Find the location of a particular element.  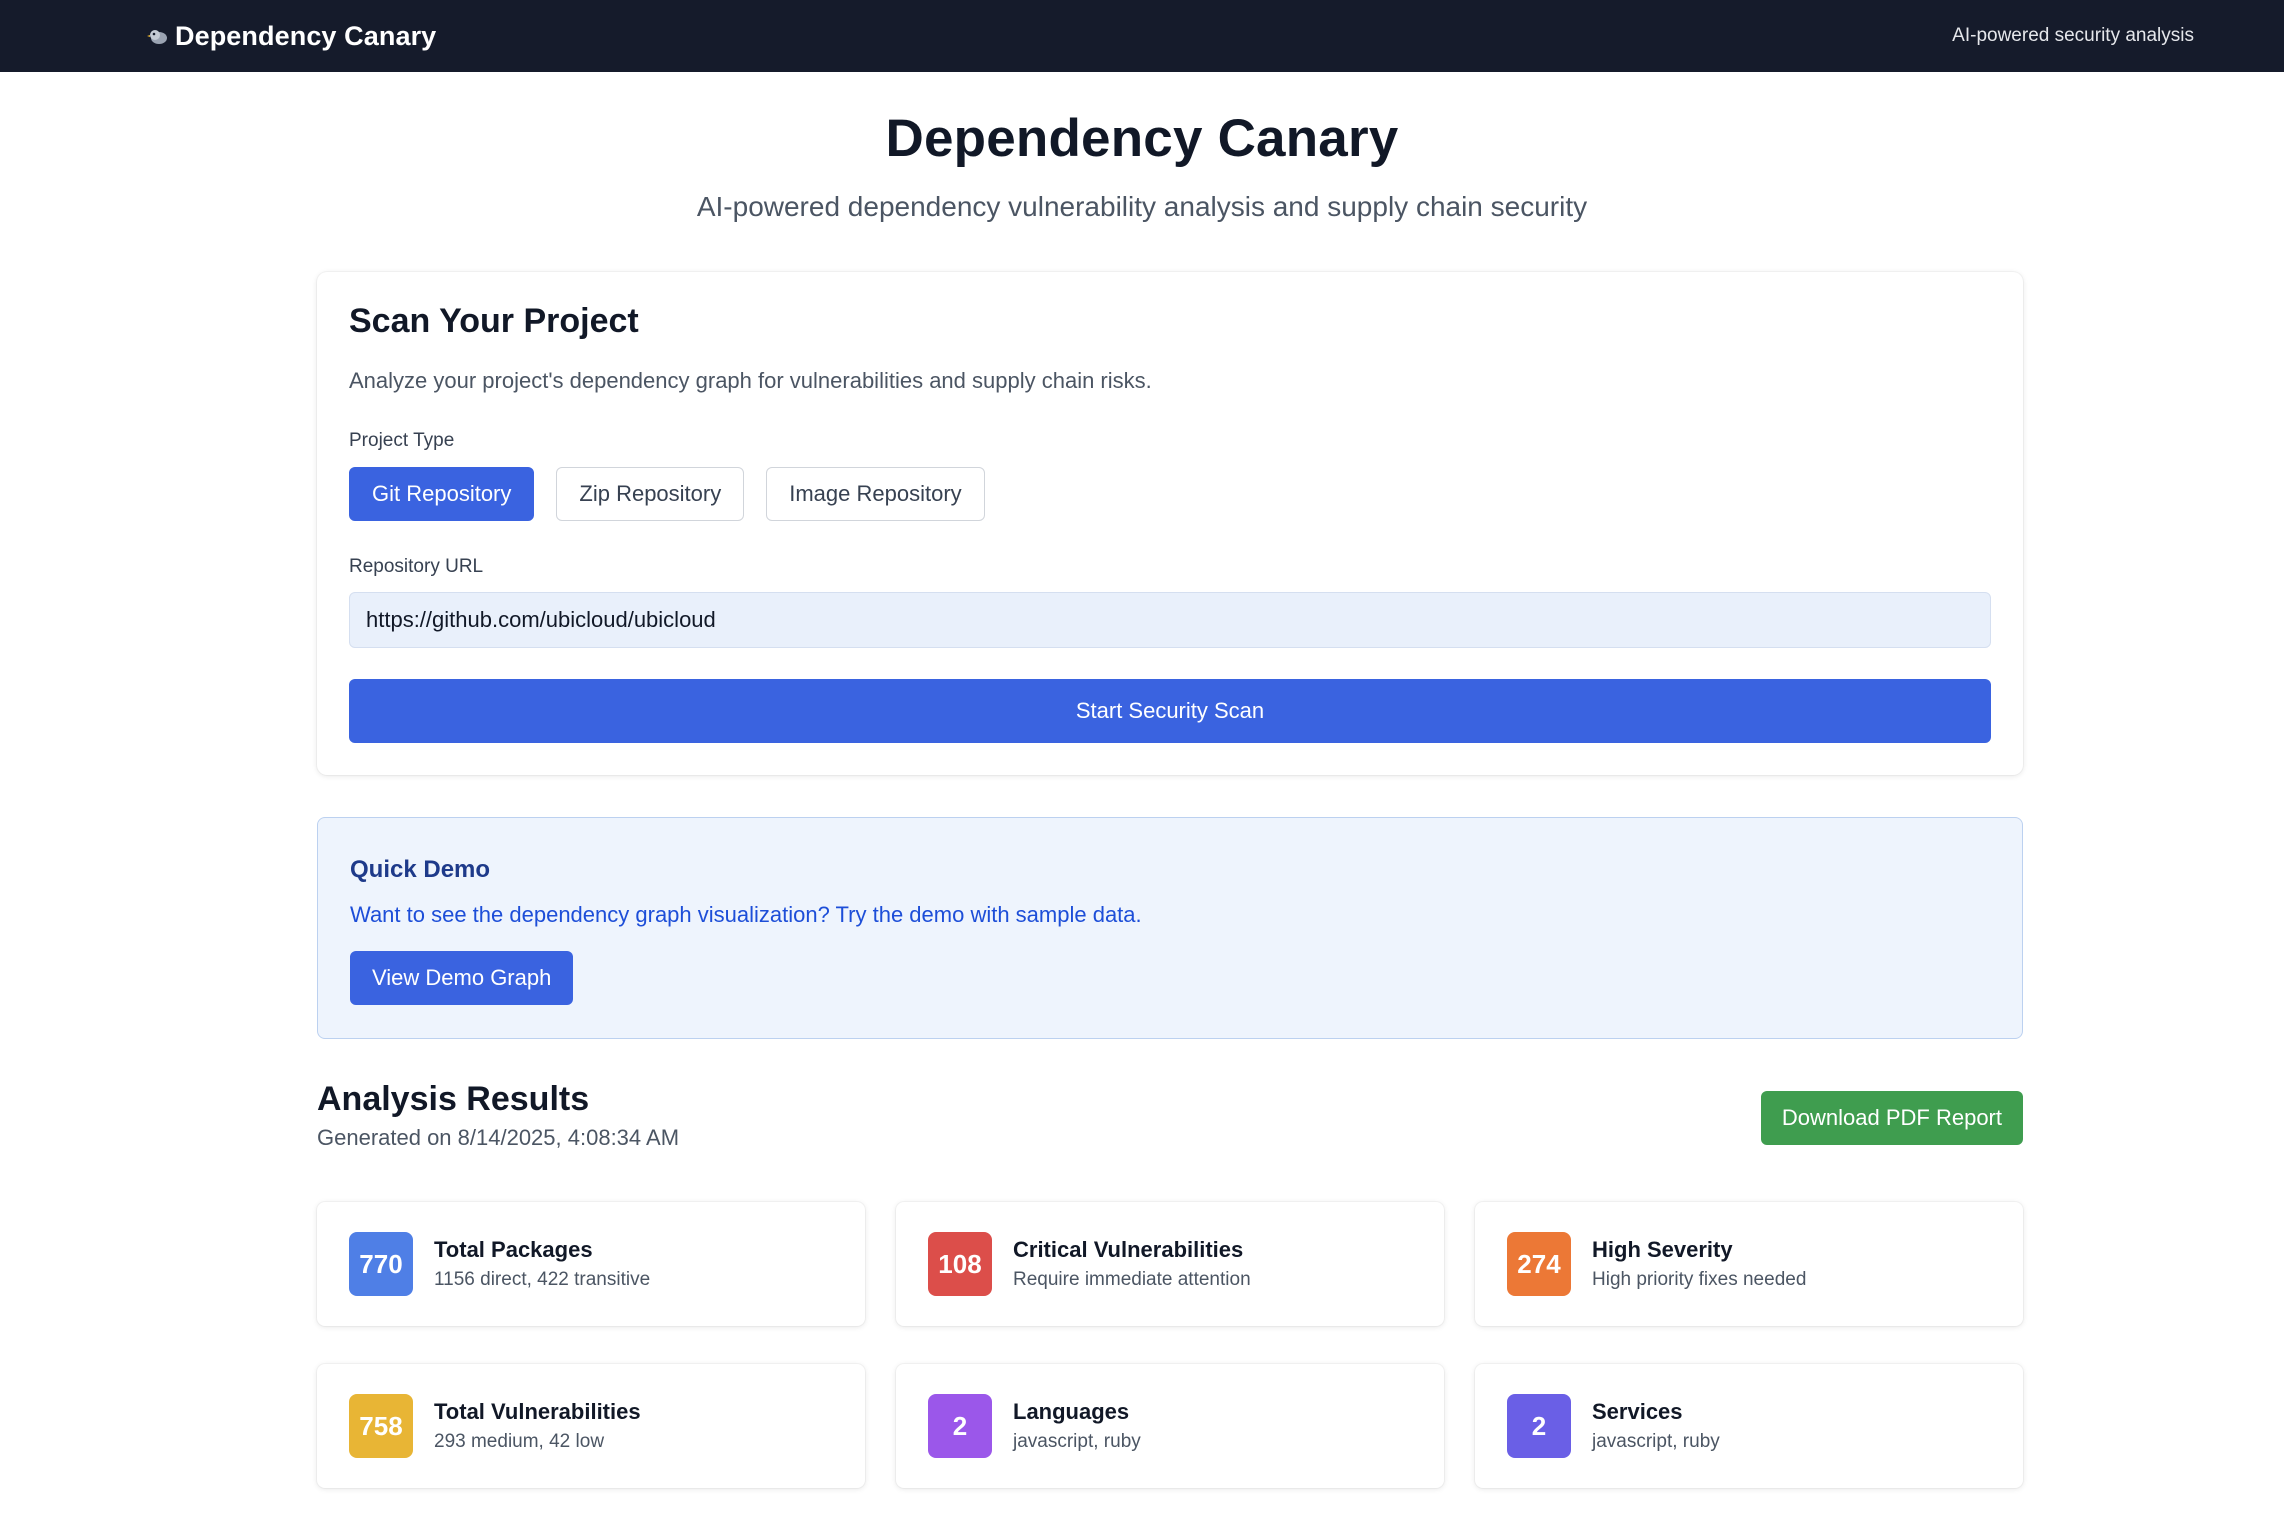

type-zip-repository-button: Zip Repository is located at coordinates (650, 494).